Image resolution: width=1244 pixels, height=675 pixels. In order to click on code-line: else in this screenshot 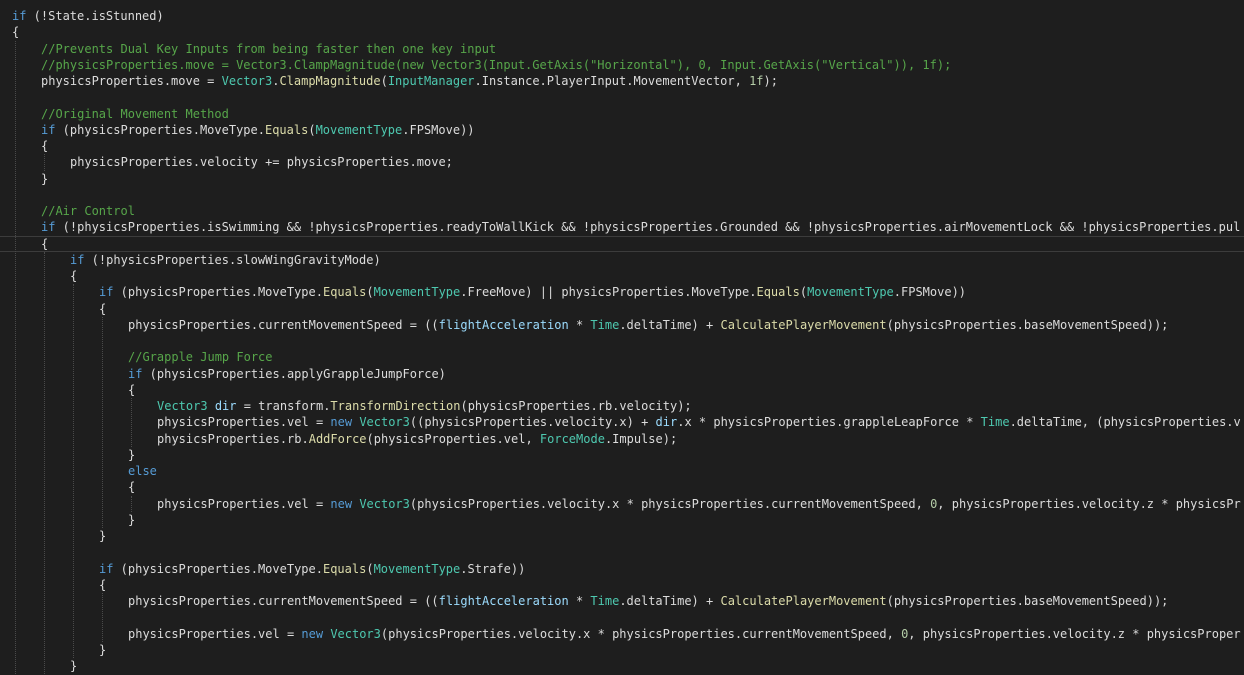, I will do `click(142, 471)`.